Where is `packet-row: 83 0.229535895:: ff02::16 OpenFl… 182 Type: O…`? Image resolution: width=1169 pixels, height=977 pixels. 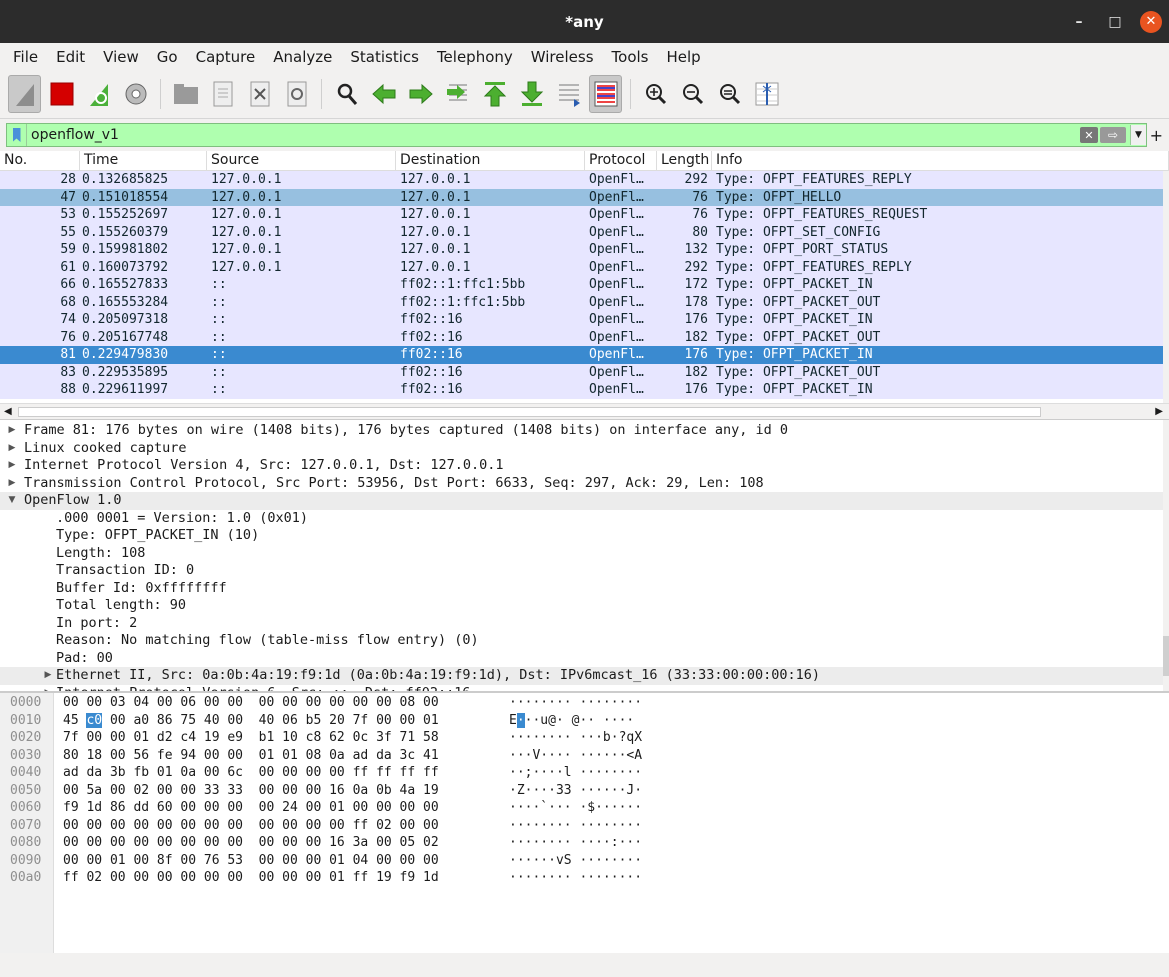
packet-row: 83 0.229535895:: ff02::16 OpenFl… 182 Type: O… is located at coordinates (584, 372).